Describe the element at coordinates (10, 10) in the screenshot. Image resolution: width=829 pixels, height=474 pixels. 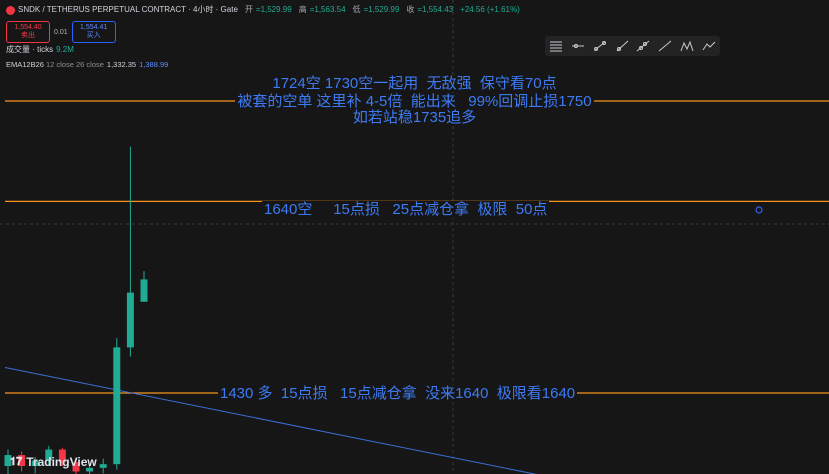
I see `symbol-logo-icon` at that location.